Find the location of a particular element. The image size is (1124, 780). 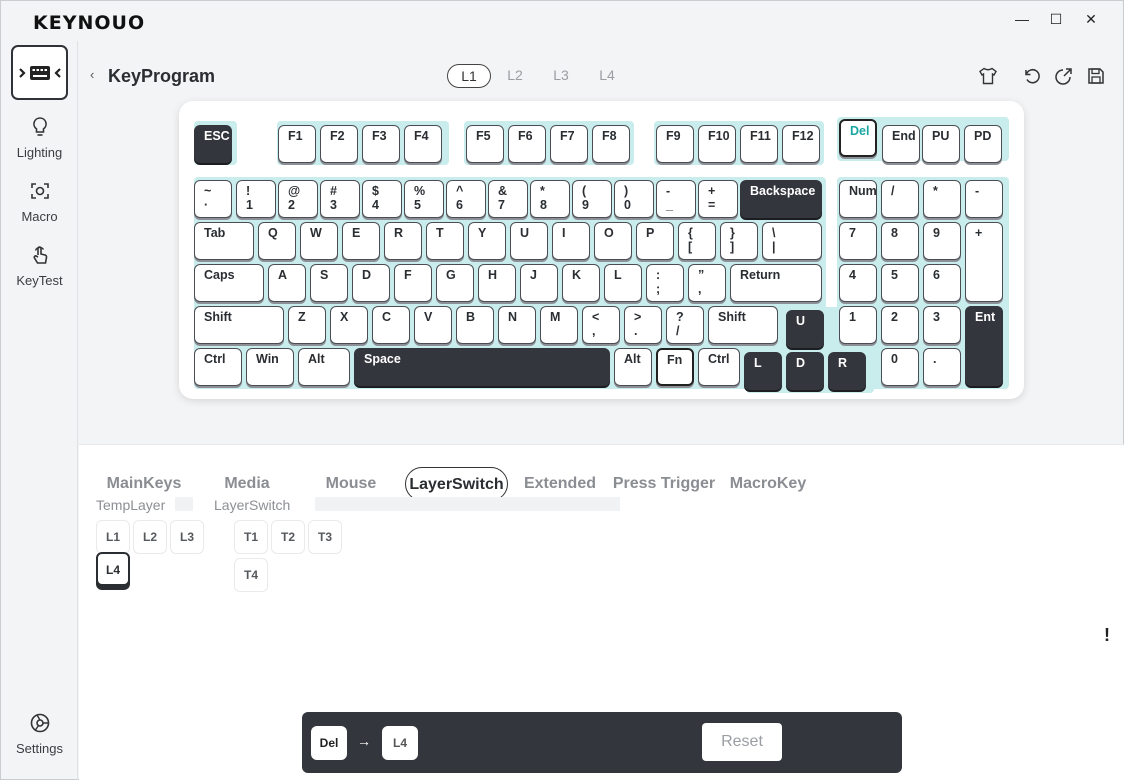

key-space: Space is located at coordinates (482, 367).